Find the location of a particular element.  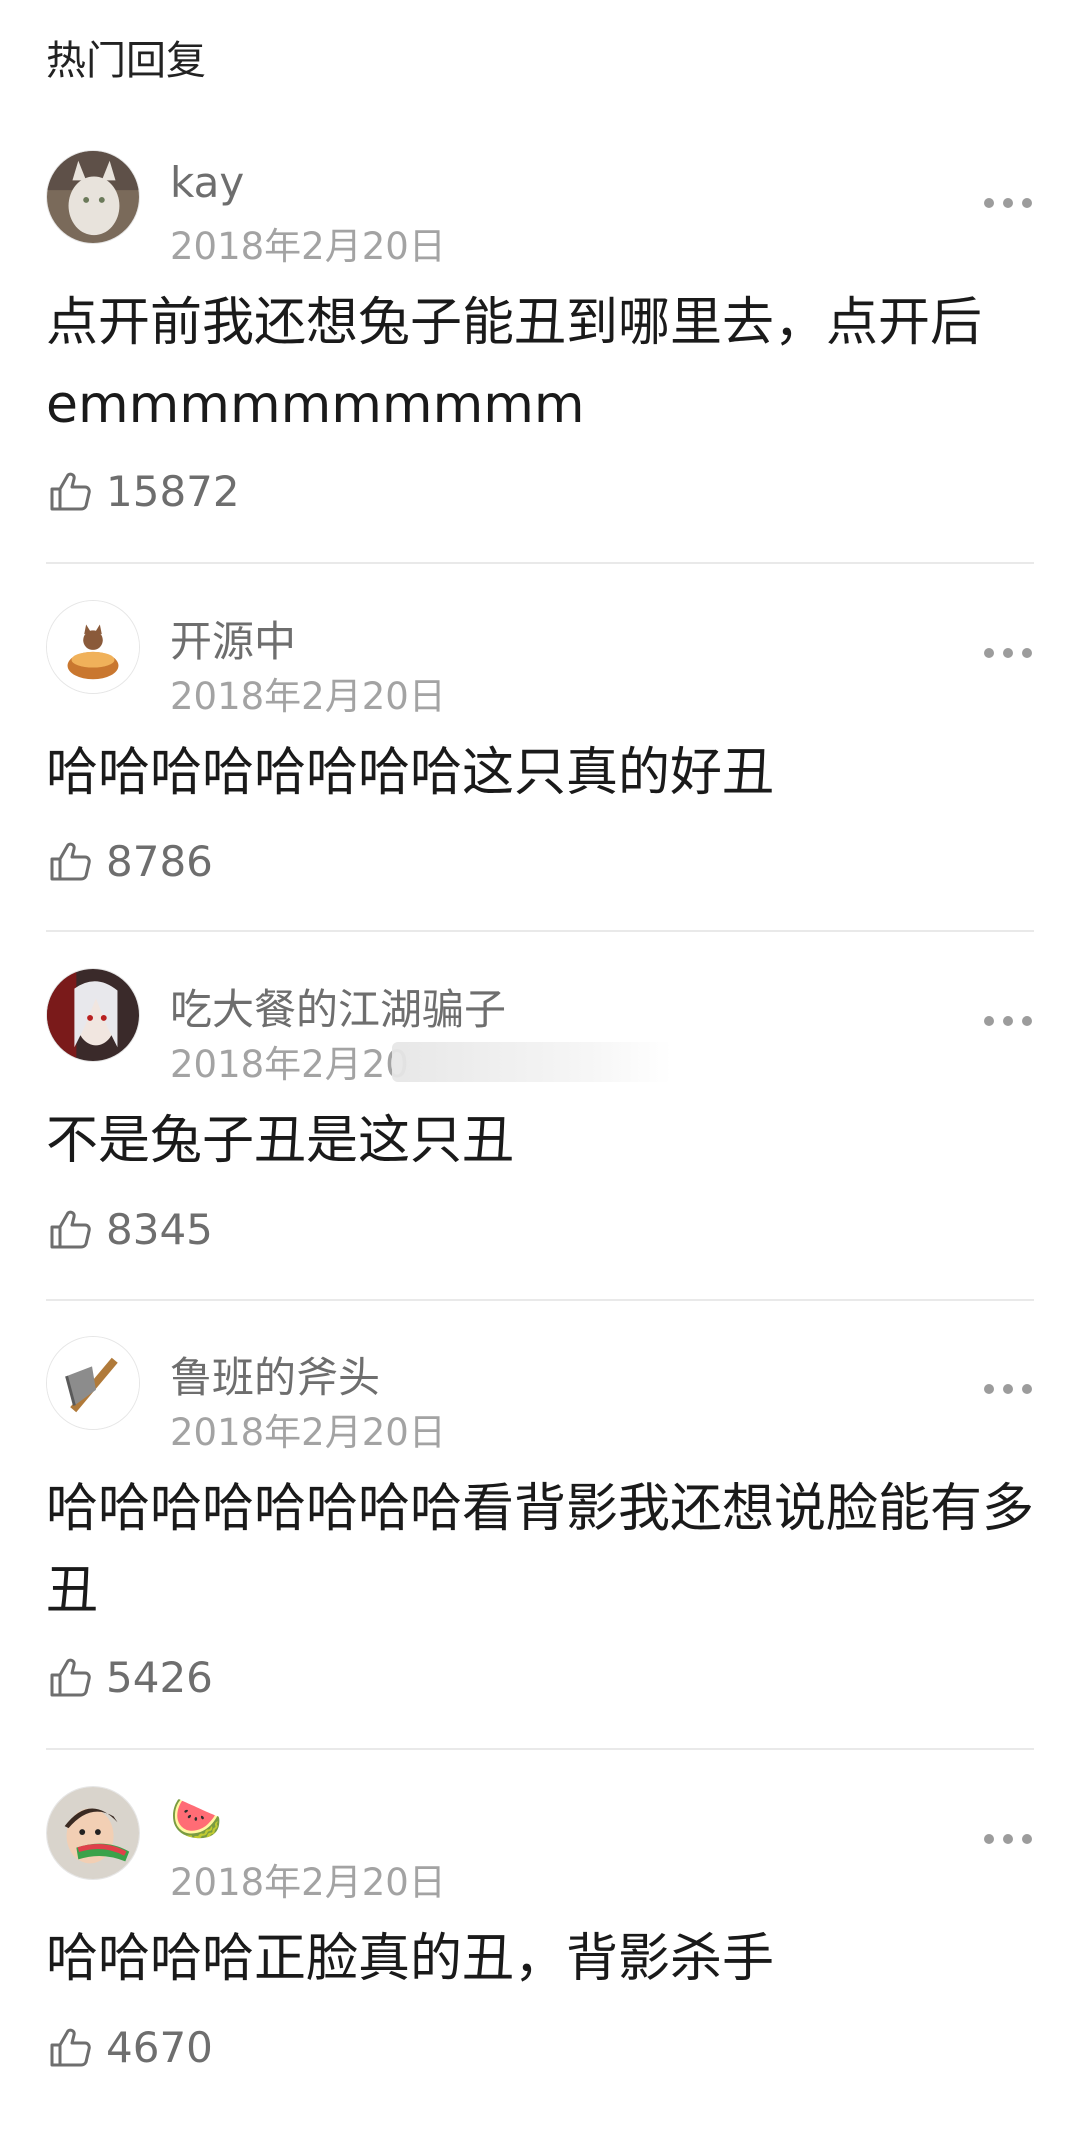

comment-text: 点开前我还想兔子能丑到哪里去，点开后emmmmmmmmmm is located at coordinates (514, 364).